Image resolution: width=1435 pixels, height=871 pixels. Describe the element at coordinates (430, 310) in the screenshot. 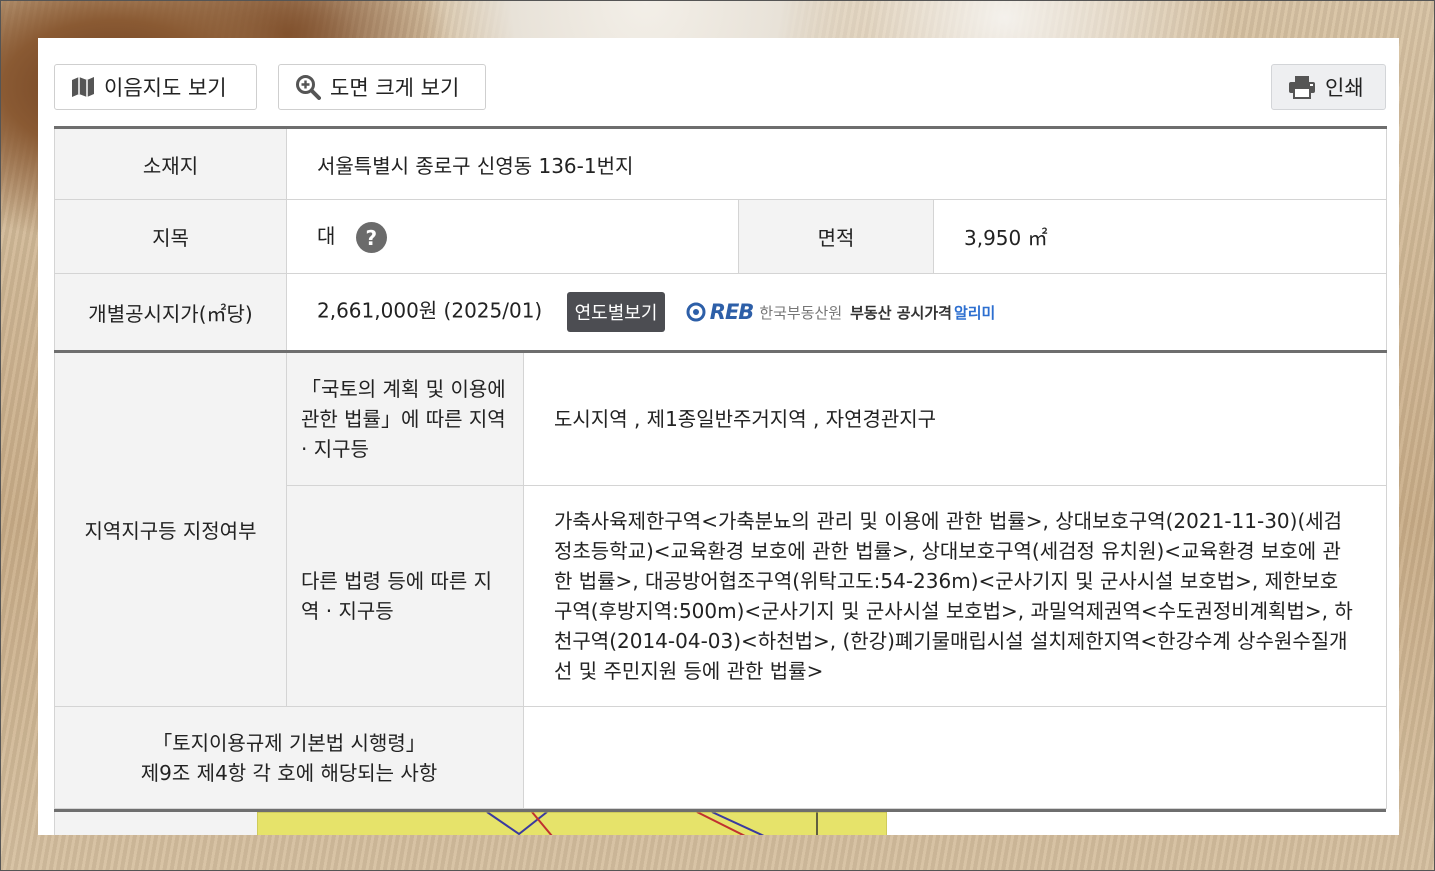

I see `price-value: 2,661,000원 (2025/01)` at that location.